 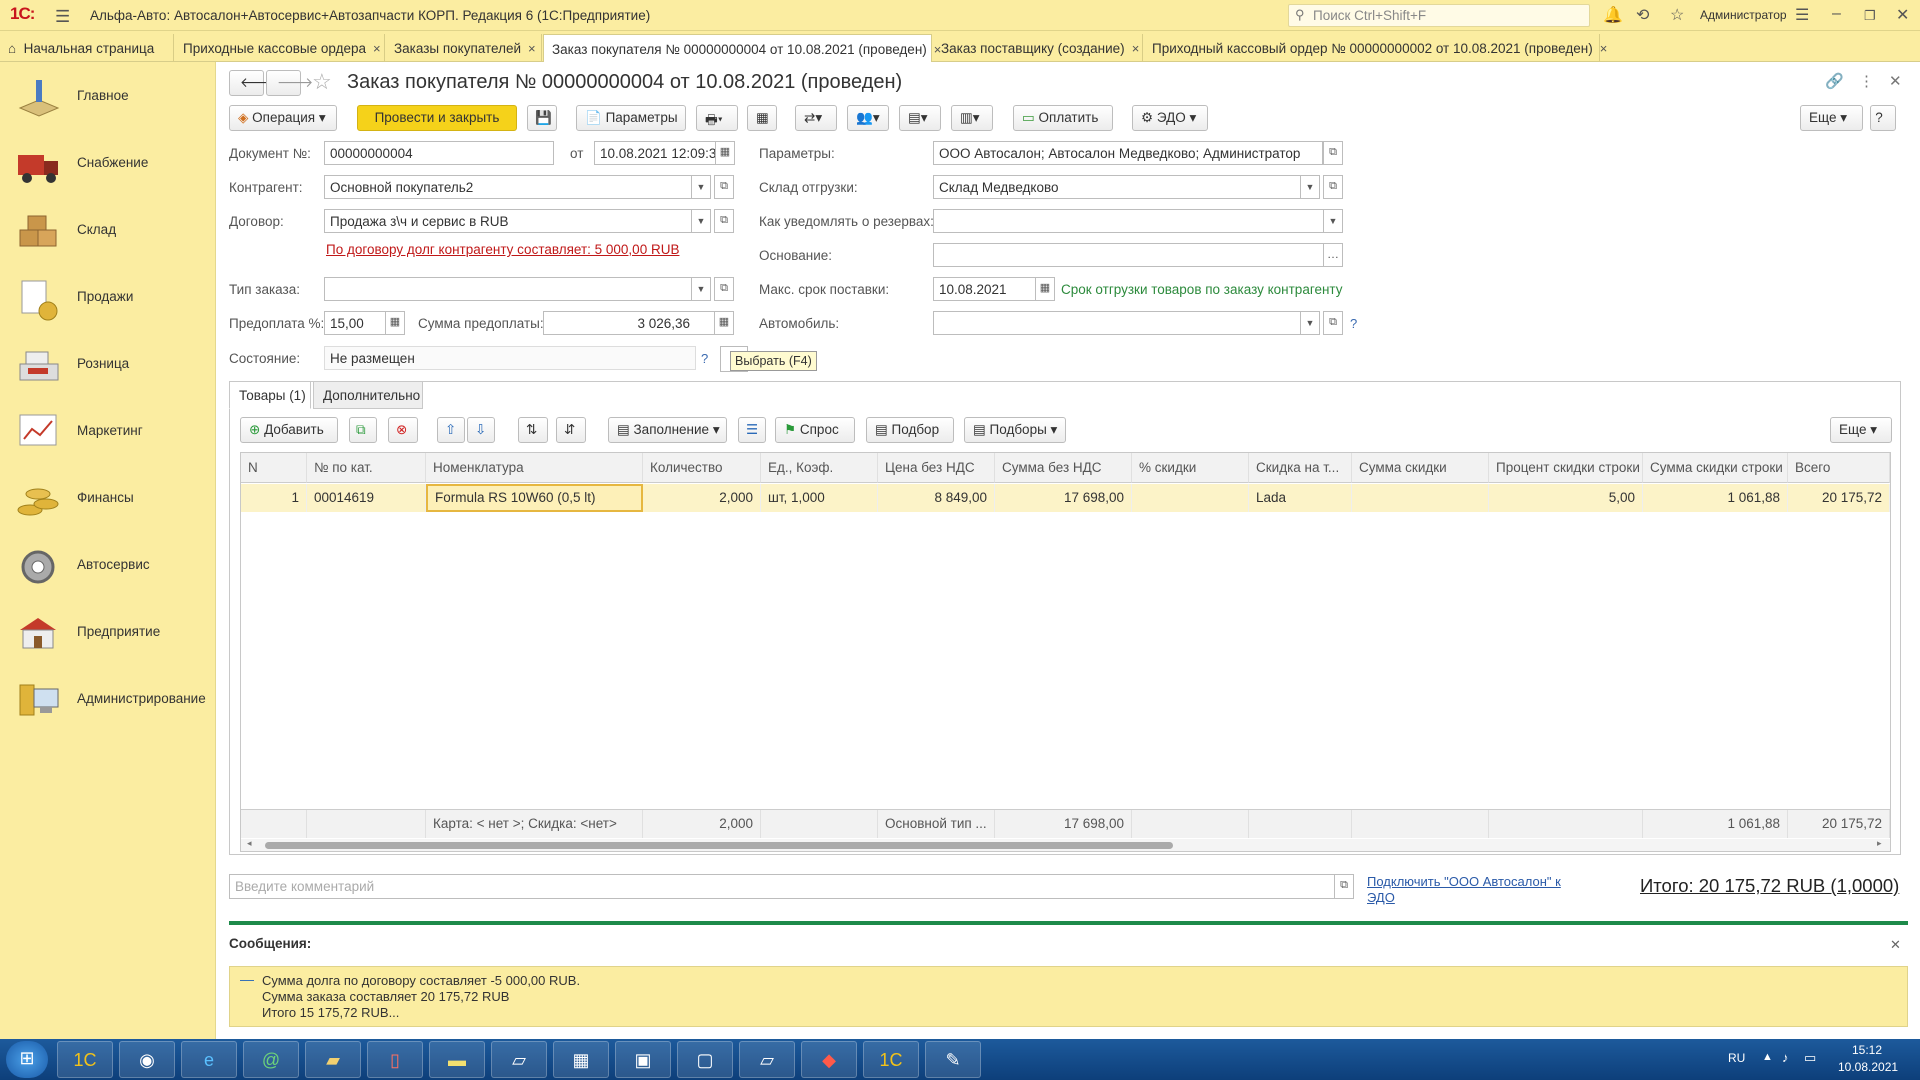 What do you see at coordinates (1879, 843) in the screenshot?
I see `scroll-right-icon: ▸` at bounding box center [1879, 843].